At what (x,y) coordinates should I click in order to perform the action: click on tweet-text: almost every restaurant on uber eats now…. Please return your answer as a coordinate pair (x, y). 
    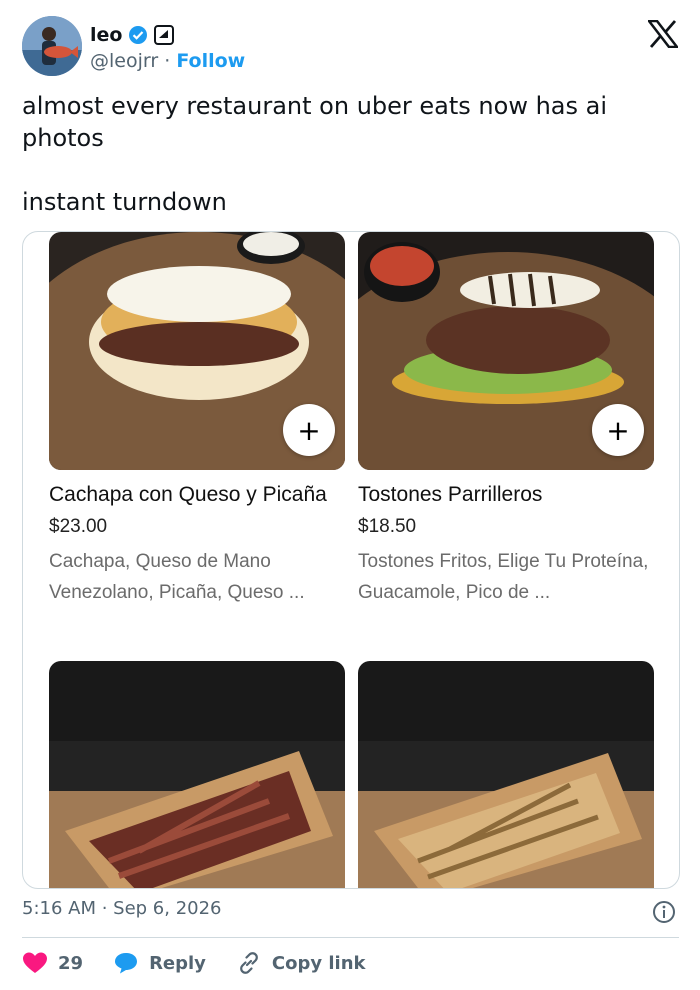
    Looking at the image, I should click on (314, 154).